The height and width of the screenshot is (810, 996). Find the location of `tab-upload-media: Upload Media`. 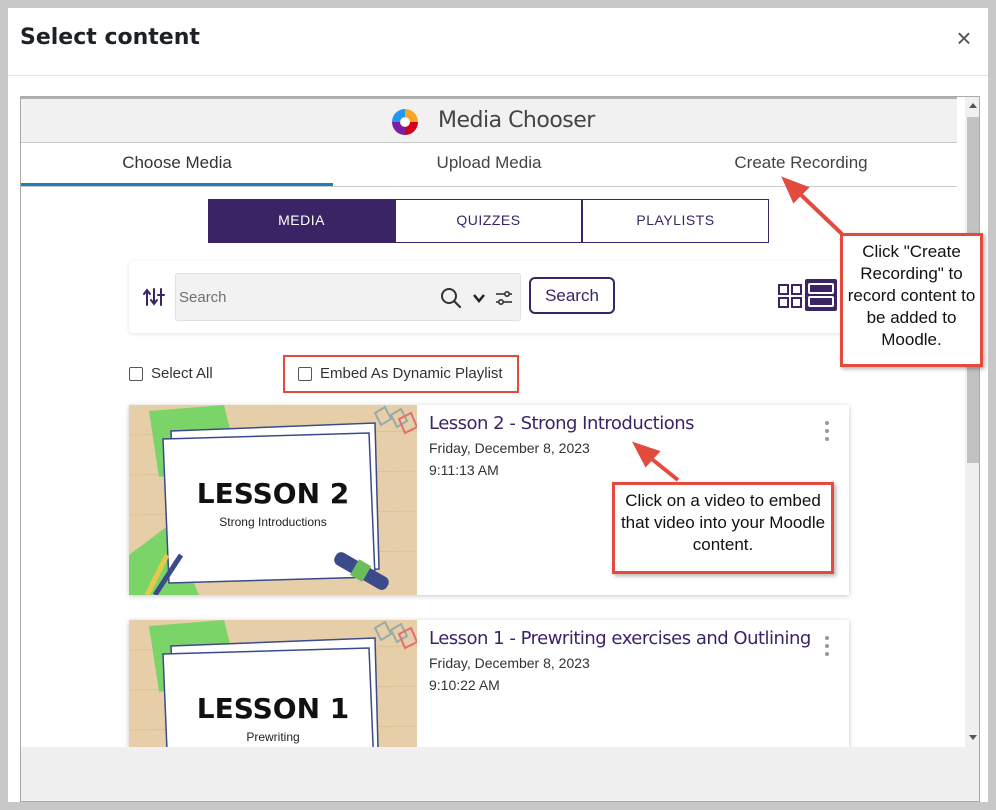

tab-upload-media: Upload Media is located at coordinates (489, 165).